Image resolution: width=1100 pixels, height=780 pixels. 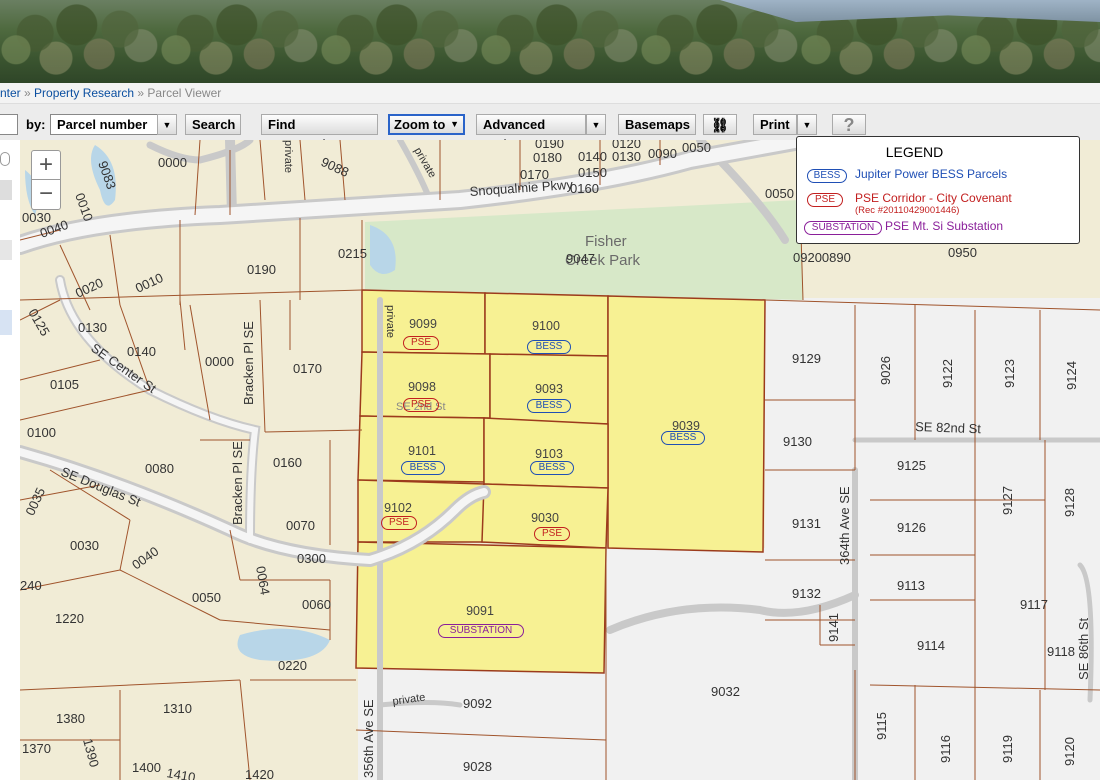 I want to click on zoom-to-dropdown: Zoom to ▼, so click(x=426, y=124).